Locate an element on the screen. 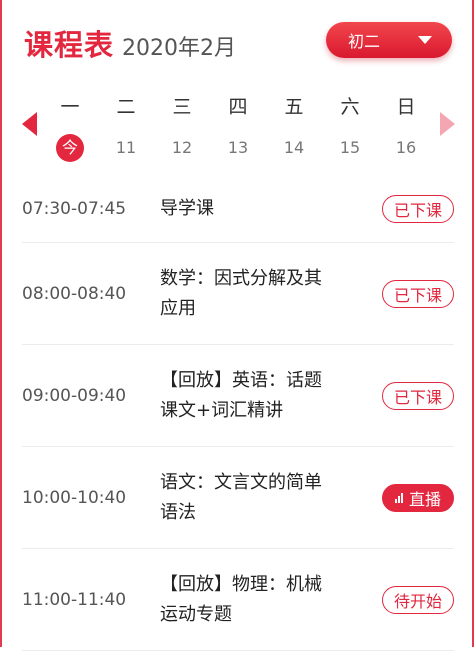 The image size is (474, 651). class-time: 08:00-08:40 is located at coordinates (74, 293).